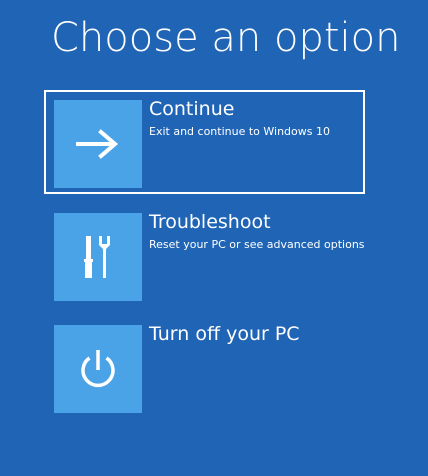 Image resolution: width=428 pixels, height=476 pixels. I want to click on power-icon, so click(98, 369).